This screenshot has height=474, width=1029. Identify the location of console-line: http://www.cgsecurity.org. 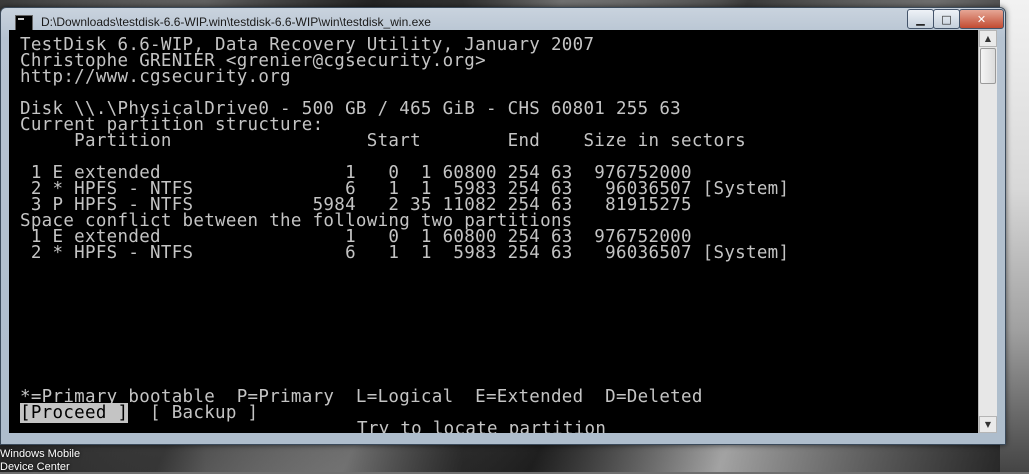
(155, 77).